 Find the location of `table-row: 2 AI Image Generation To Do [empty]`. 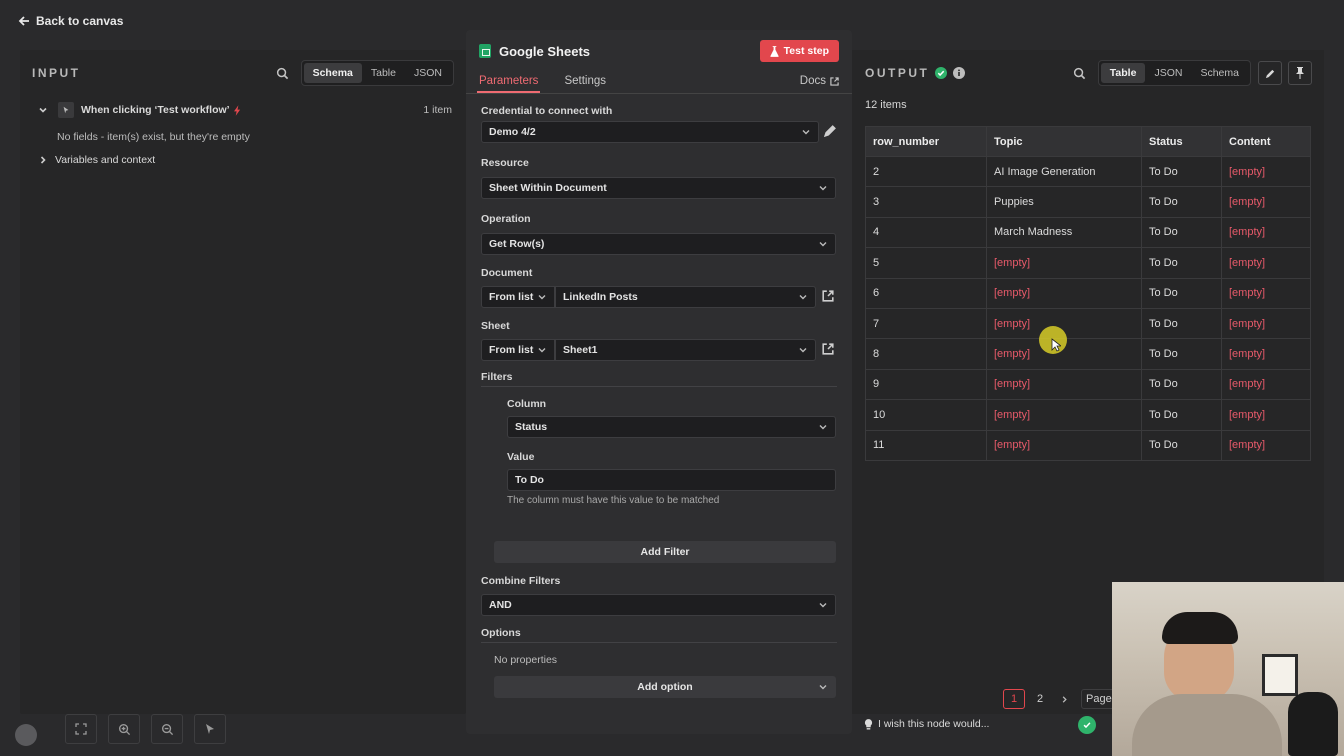

table-row: 2 AI Image Generation To Do [empty] is located at coordinates (1088, 171).